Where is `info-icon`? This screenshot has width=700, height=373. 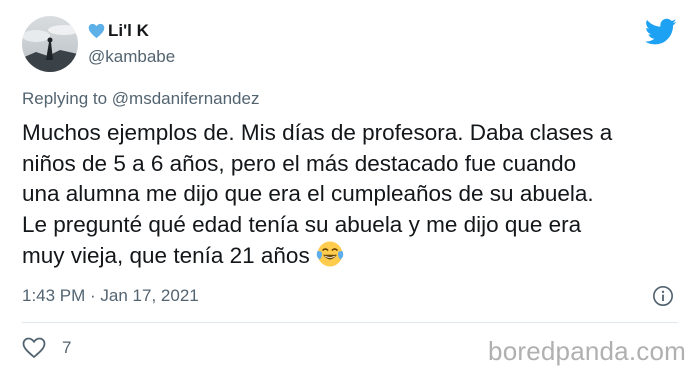 info-icon is located at coordinates (663, 296).